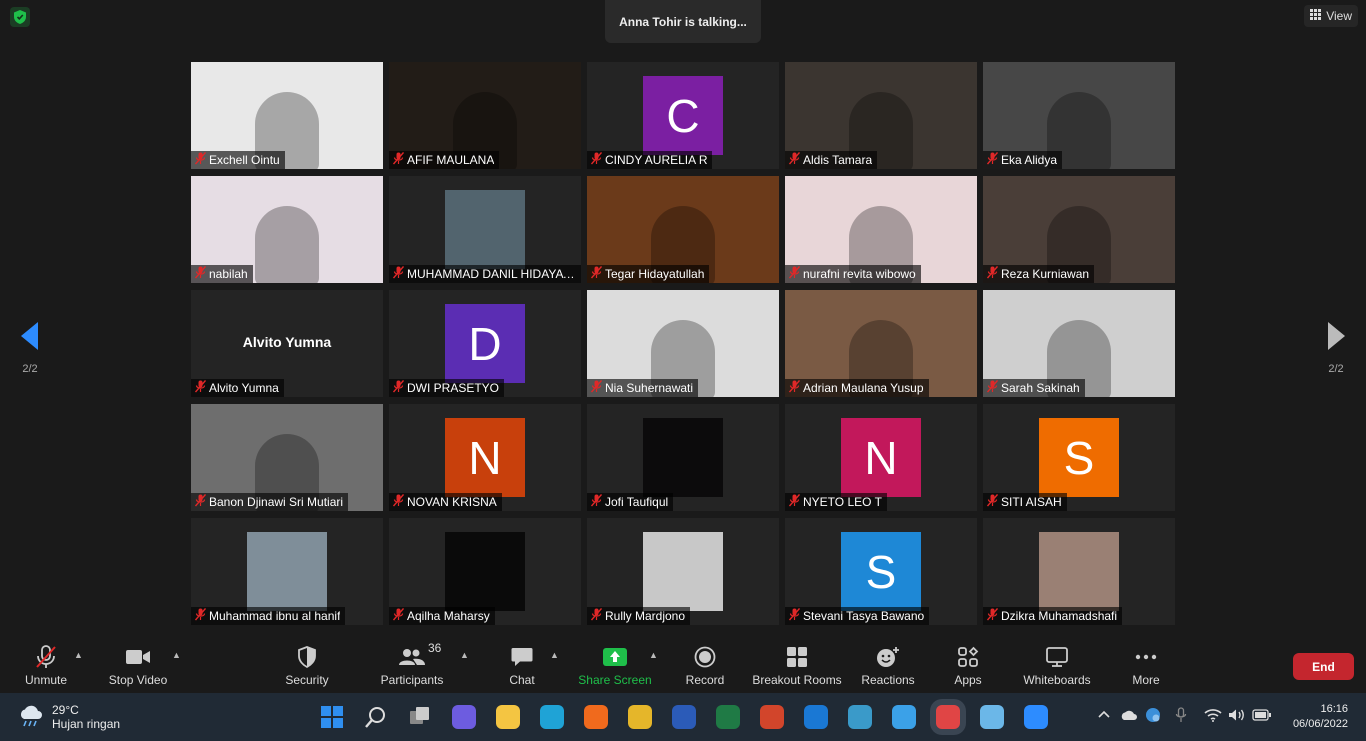  I want to click on share-options-chevron-icon: ▲, so click(653, 655).